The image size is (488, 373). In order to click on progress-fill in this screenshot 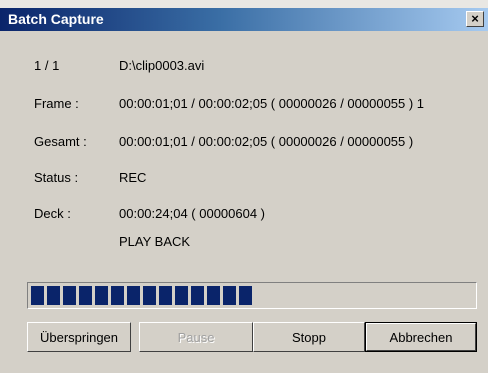, I will do `click(143, 295)`.